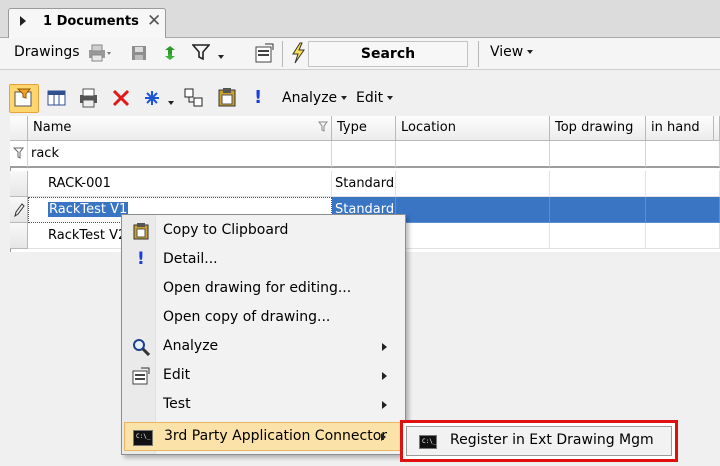 The width and height of the screenshot is (720, 466). I want to click on tab-strip: 1 Documents ✕, so click(360, 19).